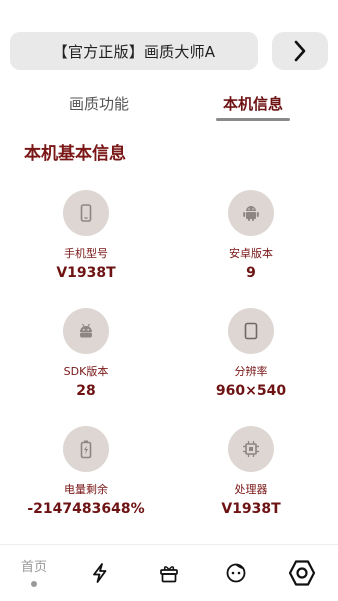 The image size is (338, 601). I want to click on cpu-icon, so click(251, 449).